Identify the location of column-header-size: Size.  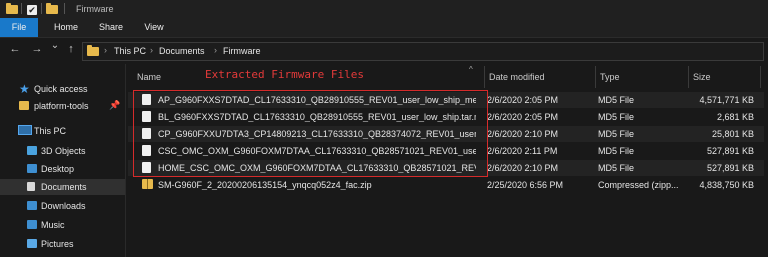
(702, 77).